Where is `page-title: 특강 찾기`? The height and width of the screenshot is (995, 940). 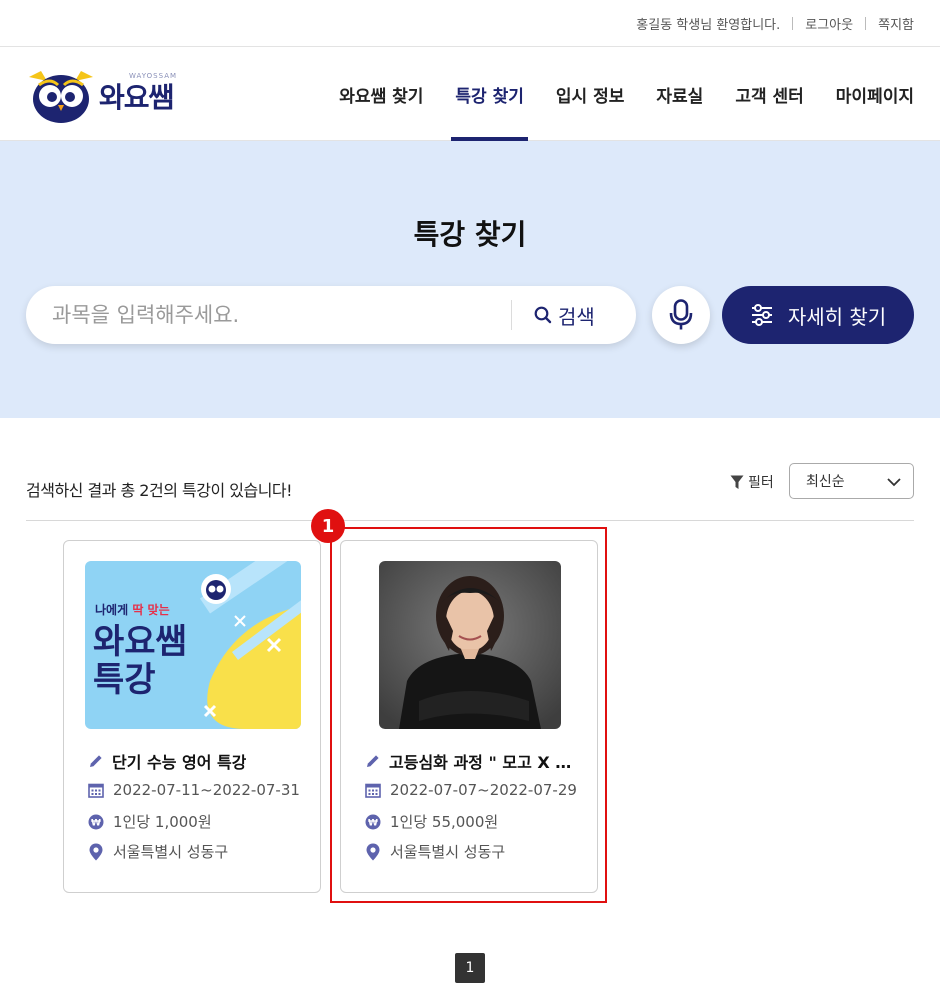 page-title: 특강 찾기 is located at coordinates (470, 234).